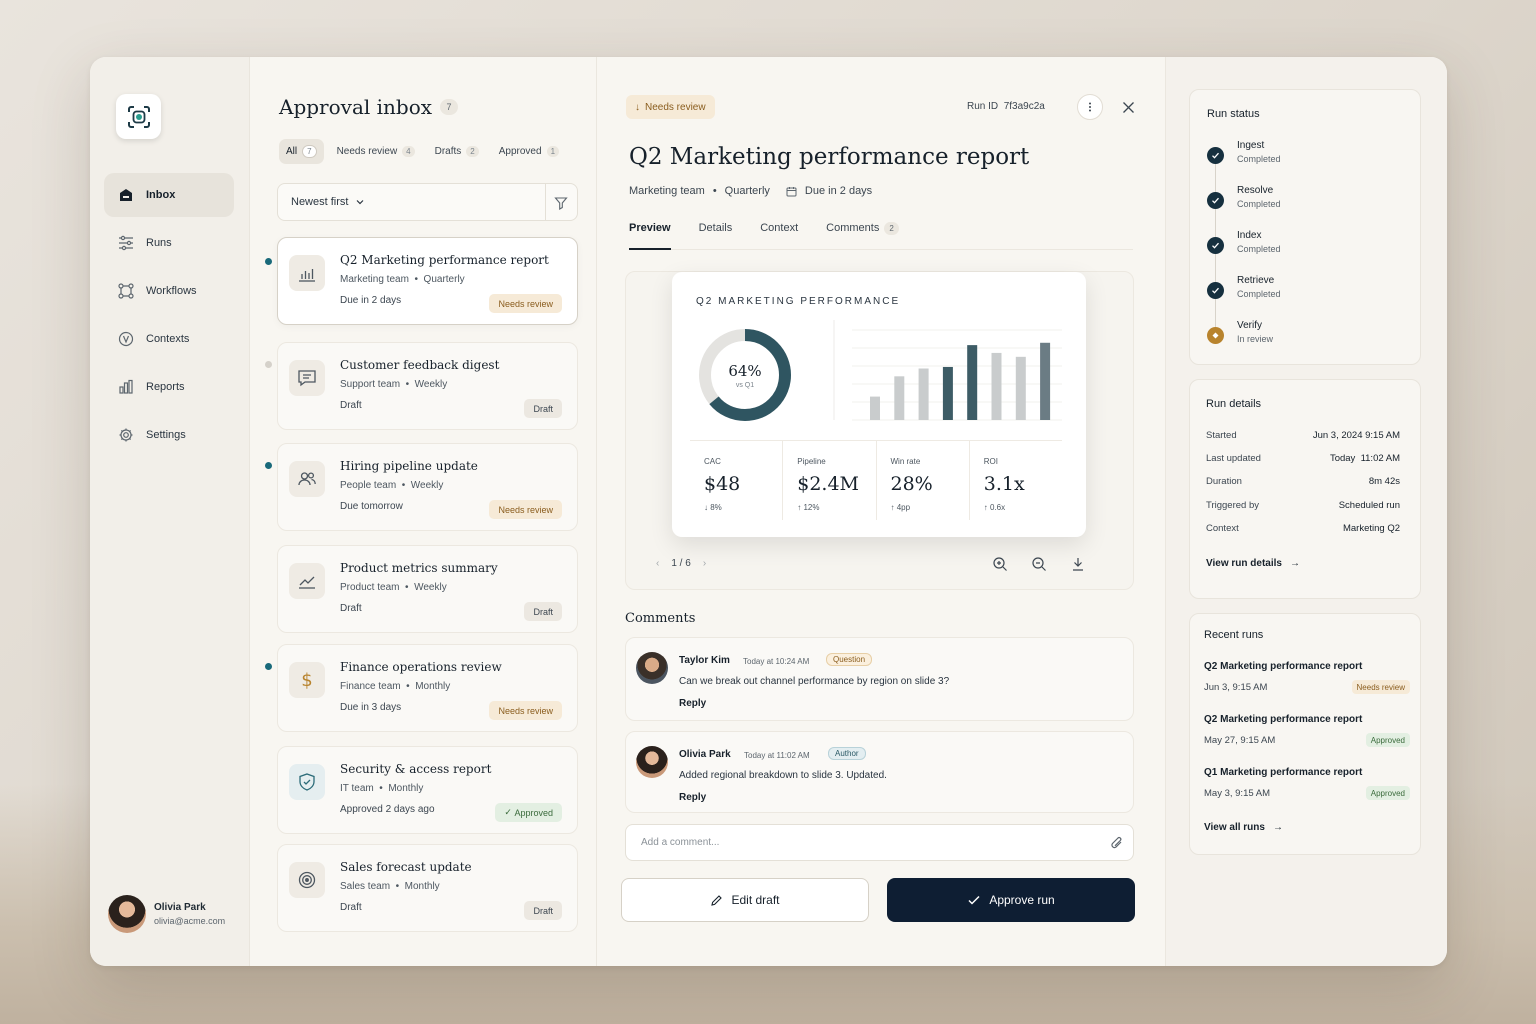 This screenshot has width=1536, height=1024. I want to click on metric-win-rate: Win rate 28% ↑ 4pp, so click(923, 480).